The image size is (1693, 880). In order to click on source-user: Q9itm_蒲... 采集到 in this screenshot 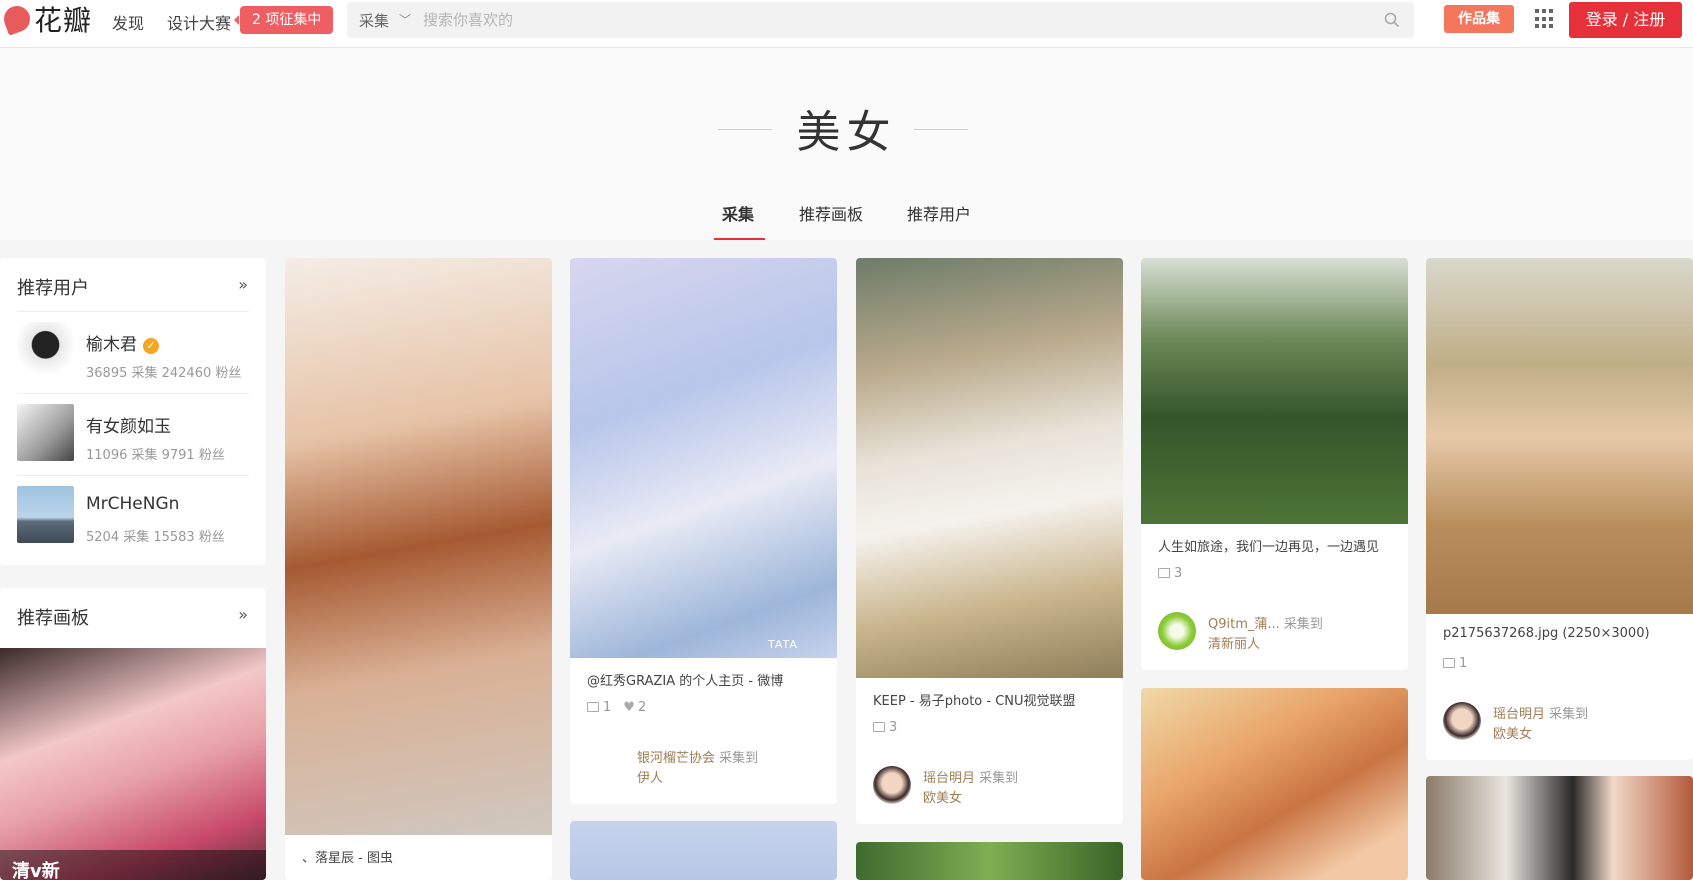, I will do `click(1265, 622)`.